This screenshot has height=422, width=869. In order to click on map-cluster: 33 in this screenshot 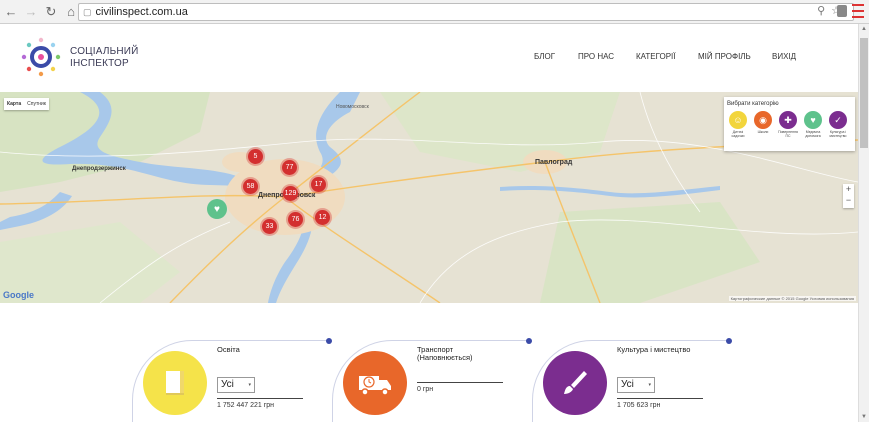, I will do `click(269, 226)`.